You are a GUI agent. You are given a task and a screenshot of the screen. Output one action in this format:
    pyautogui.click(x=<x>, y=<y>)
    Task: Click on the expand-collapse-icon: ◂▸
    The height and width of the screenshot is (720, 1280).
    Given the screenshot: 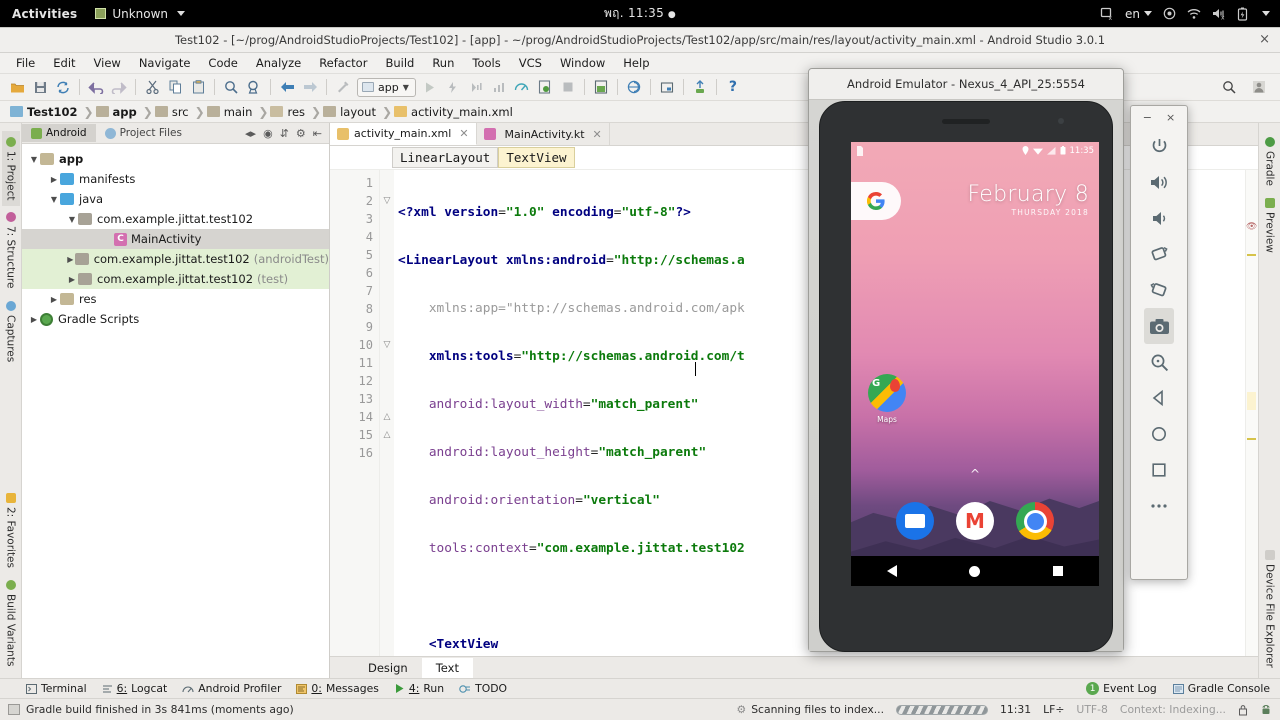 What is the action you would take?
    pyautogui.click(x=250, y=133)
    